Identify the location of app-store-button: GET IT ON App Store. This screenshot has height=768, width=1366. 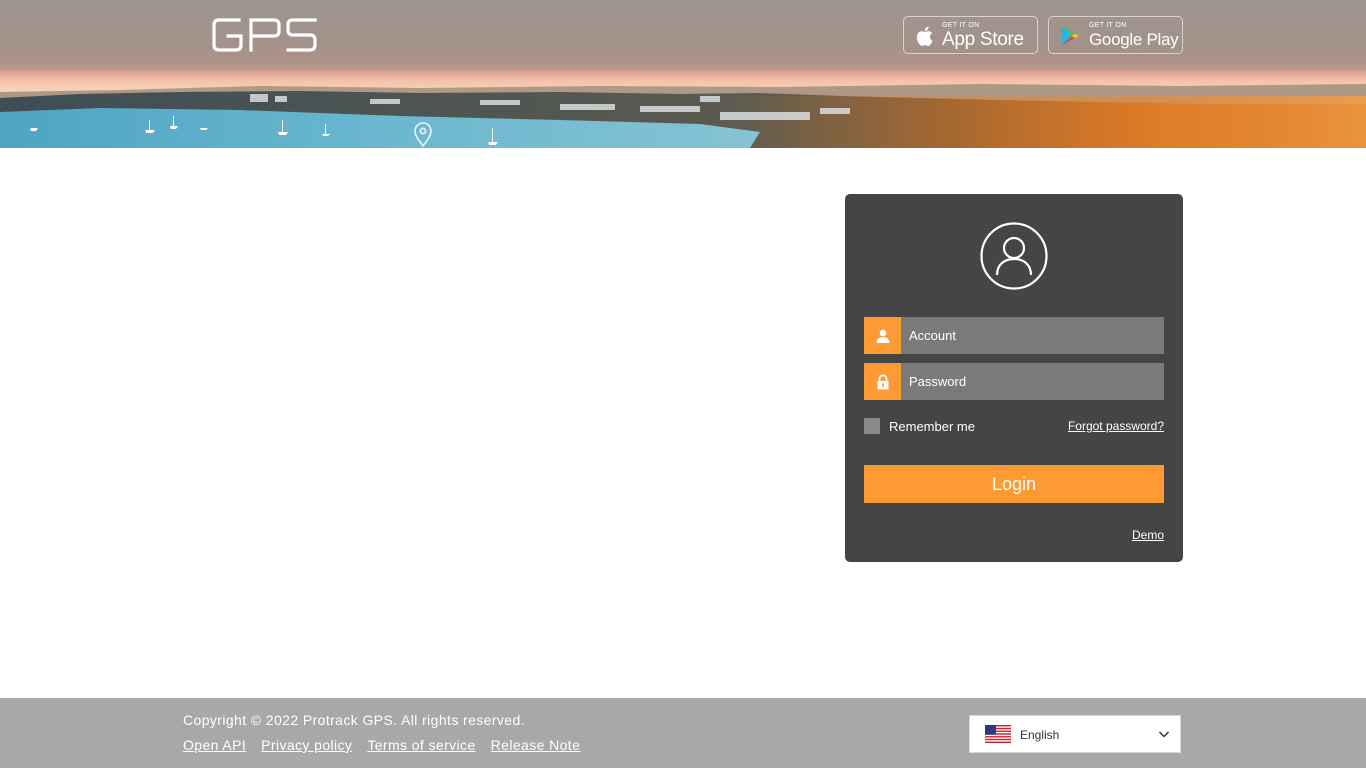
(970, 35).